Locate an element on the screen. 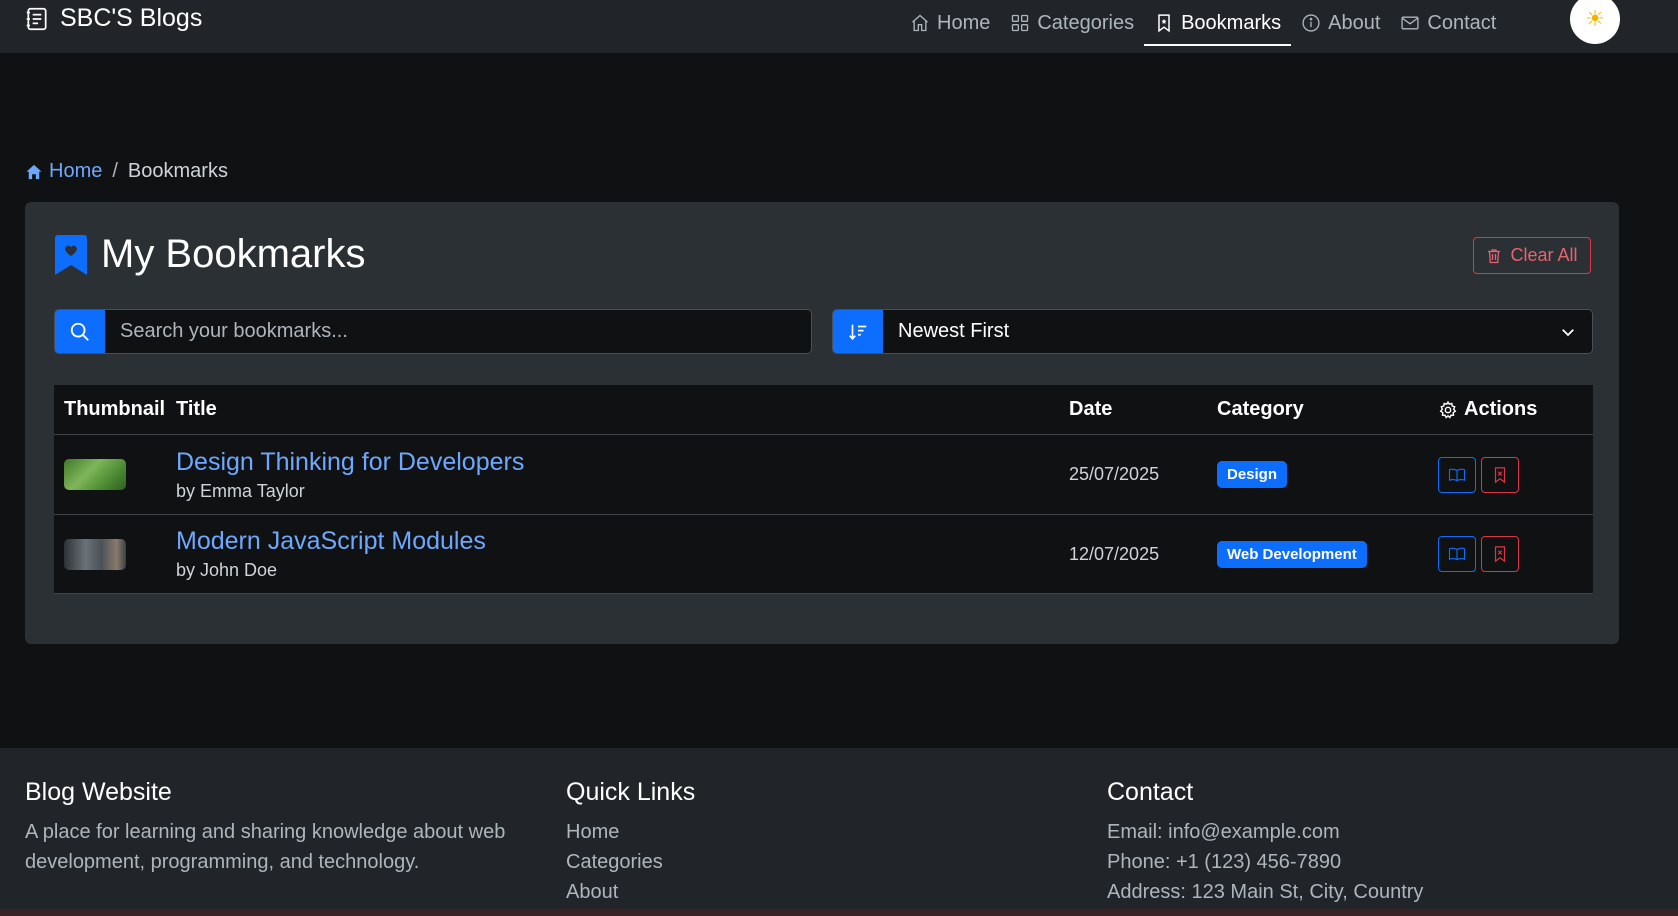 This screenshot has height=916, width=1678. nav-item-contact: Contact is located at coordinates (1448, 23).